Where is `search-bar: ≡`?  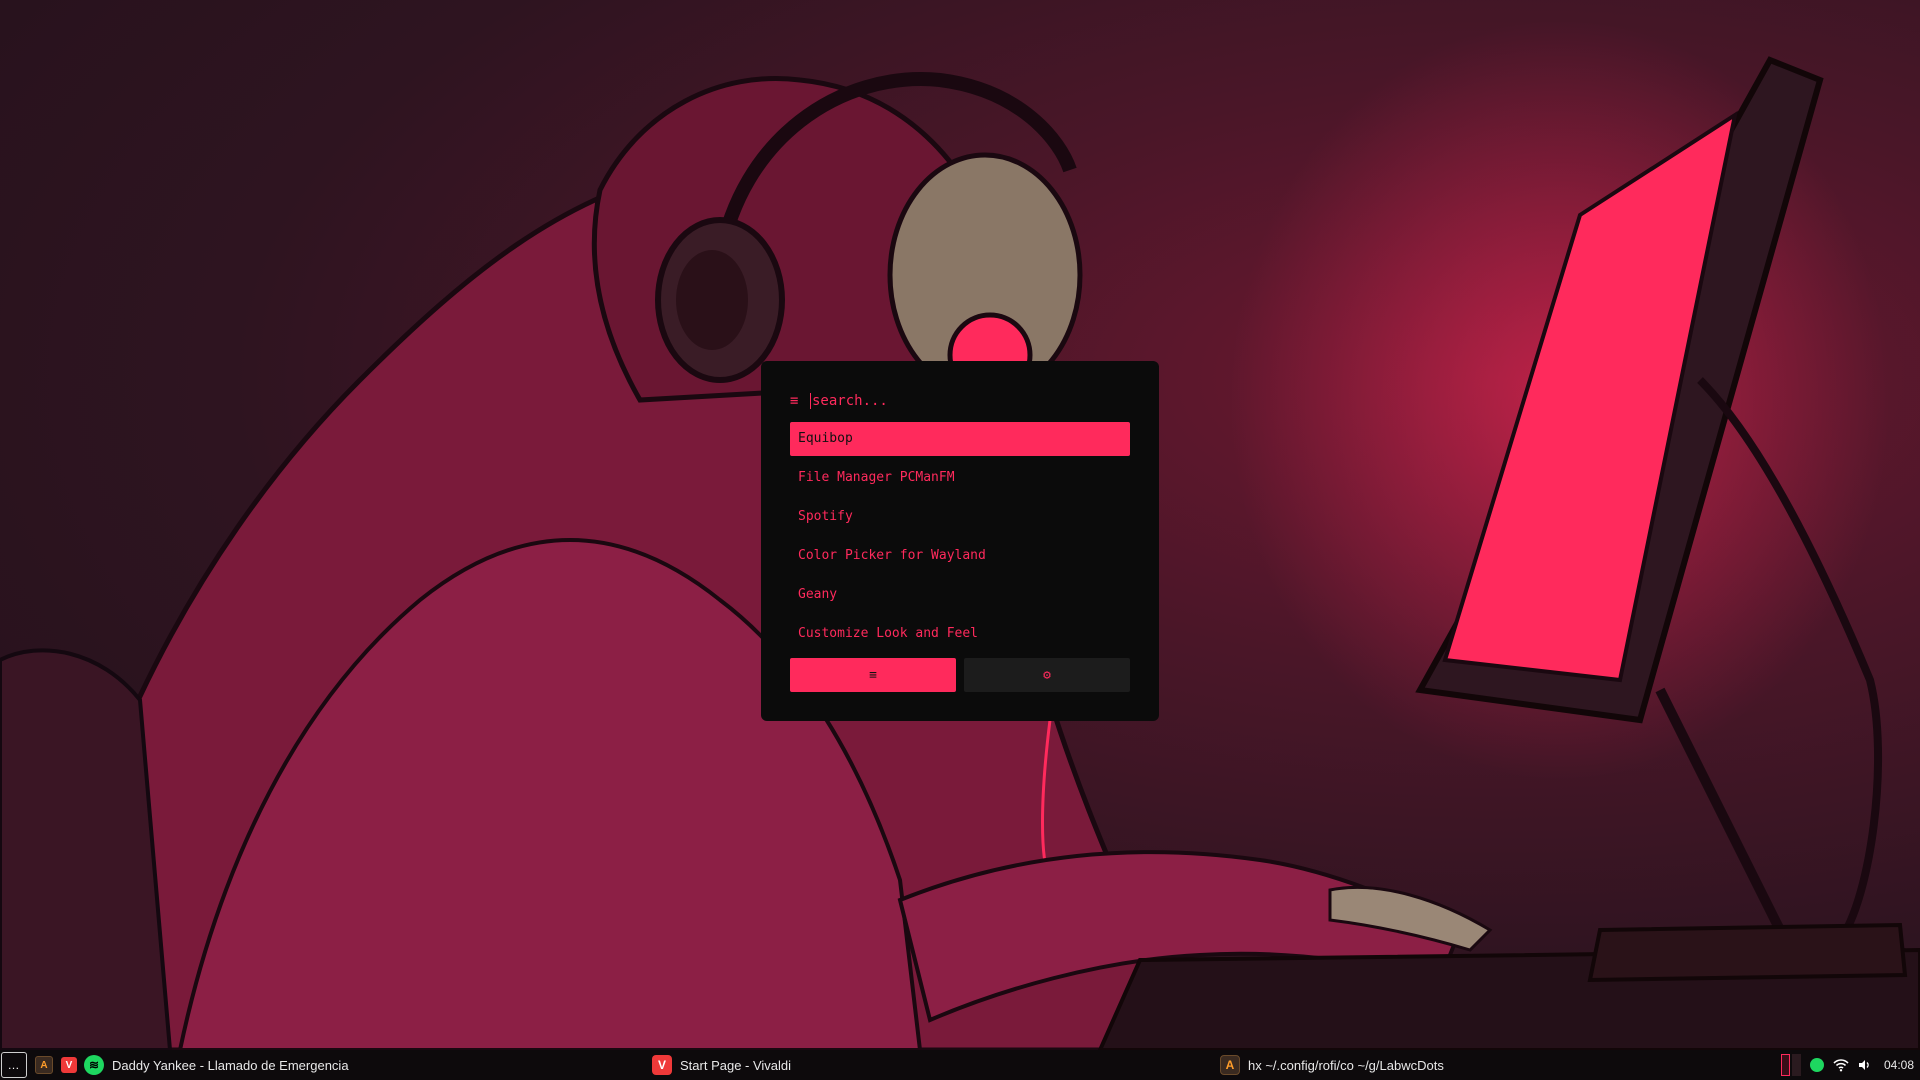
search-bar: ≡ is located at coordinates (960, 401).